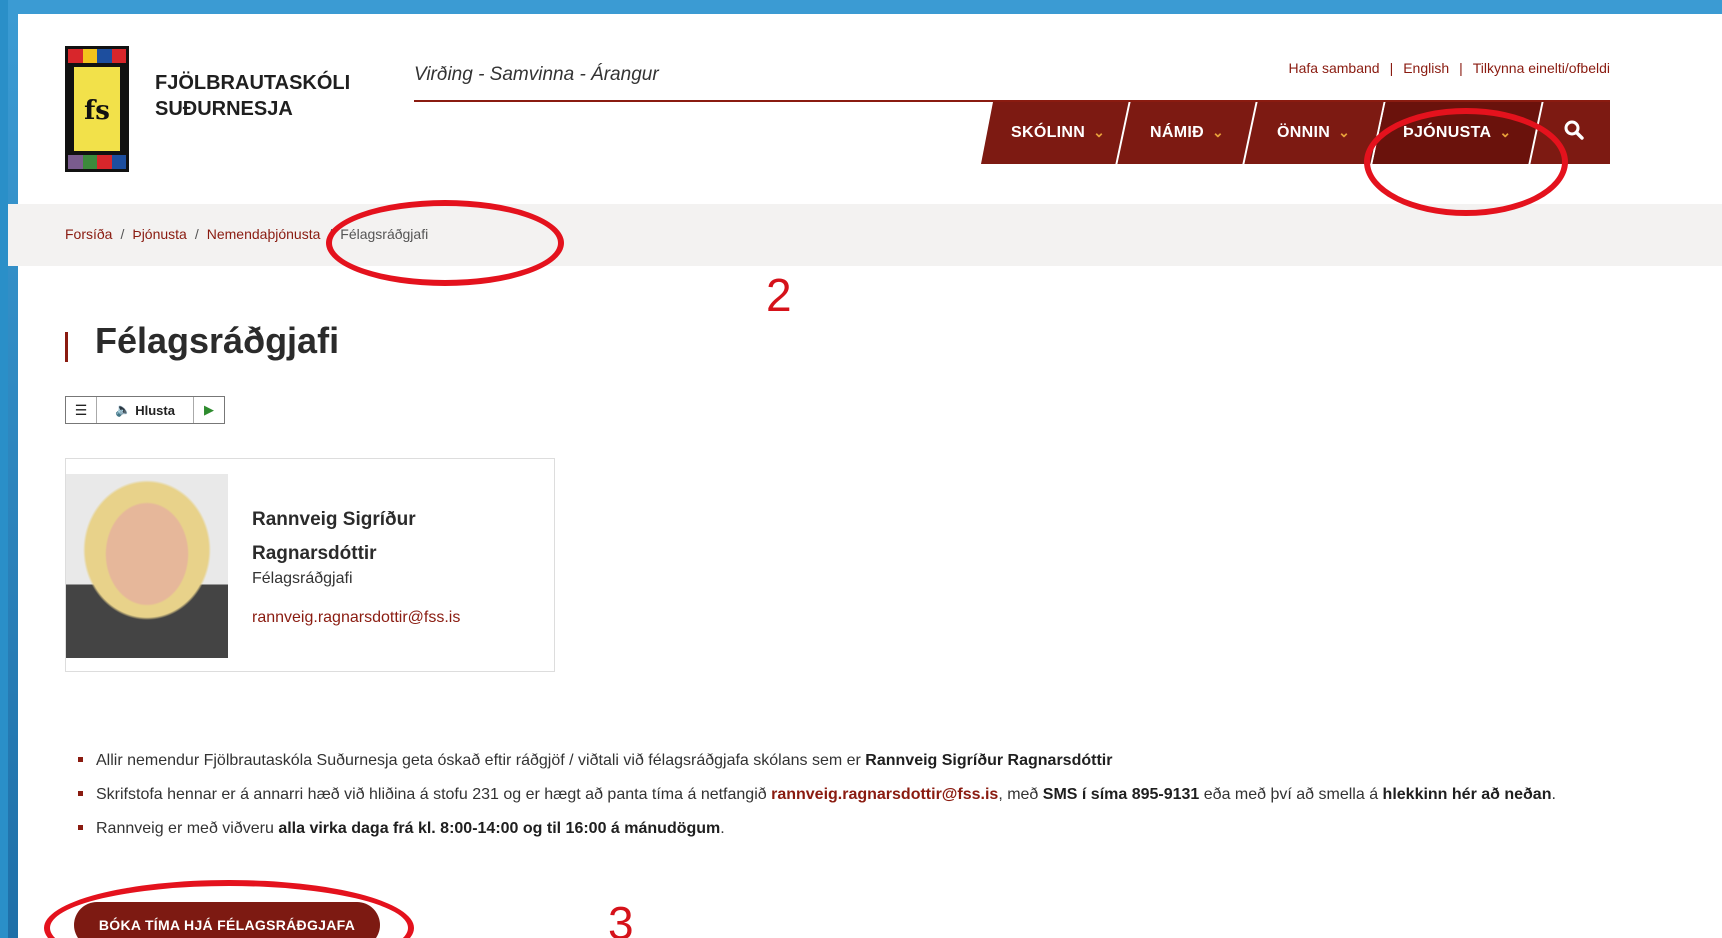 Image resolution: width=1722 pixels, height=938 pixels. I want to click on readspeaker-player: ☰ 🔈 Hlusta ▶, so click(145, 410).